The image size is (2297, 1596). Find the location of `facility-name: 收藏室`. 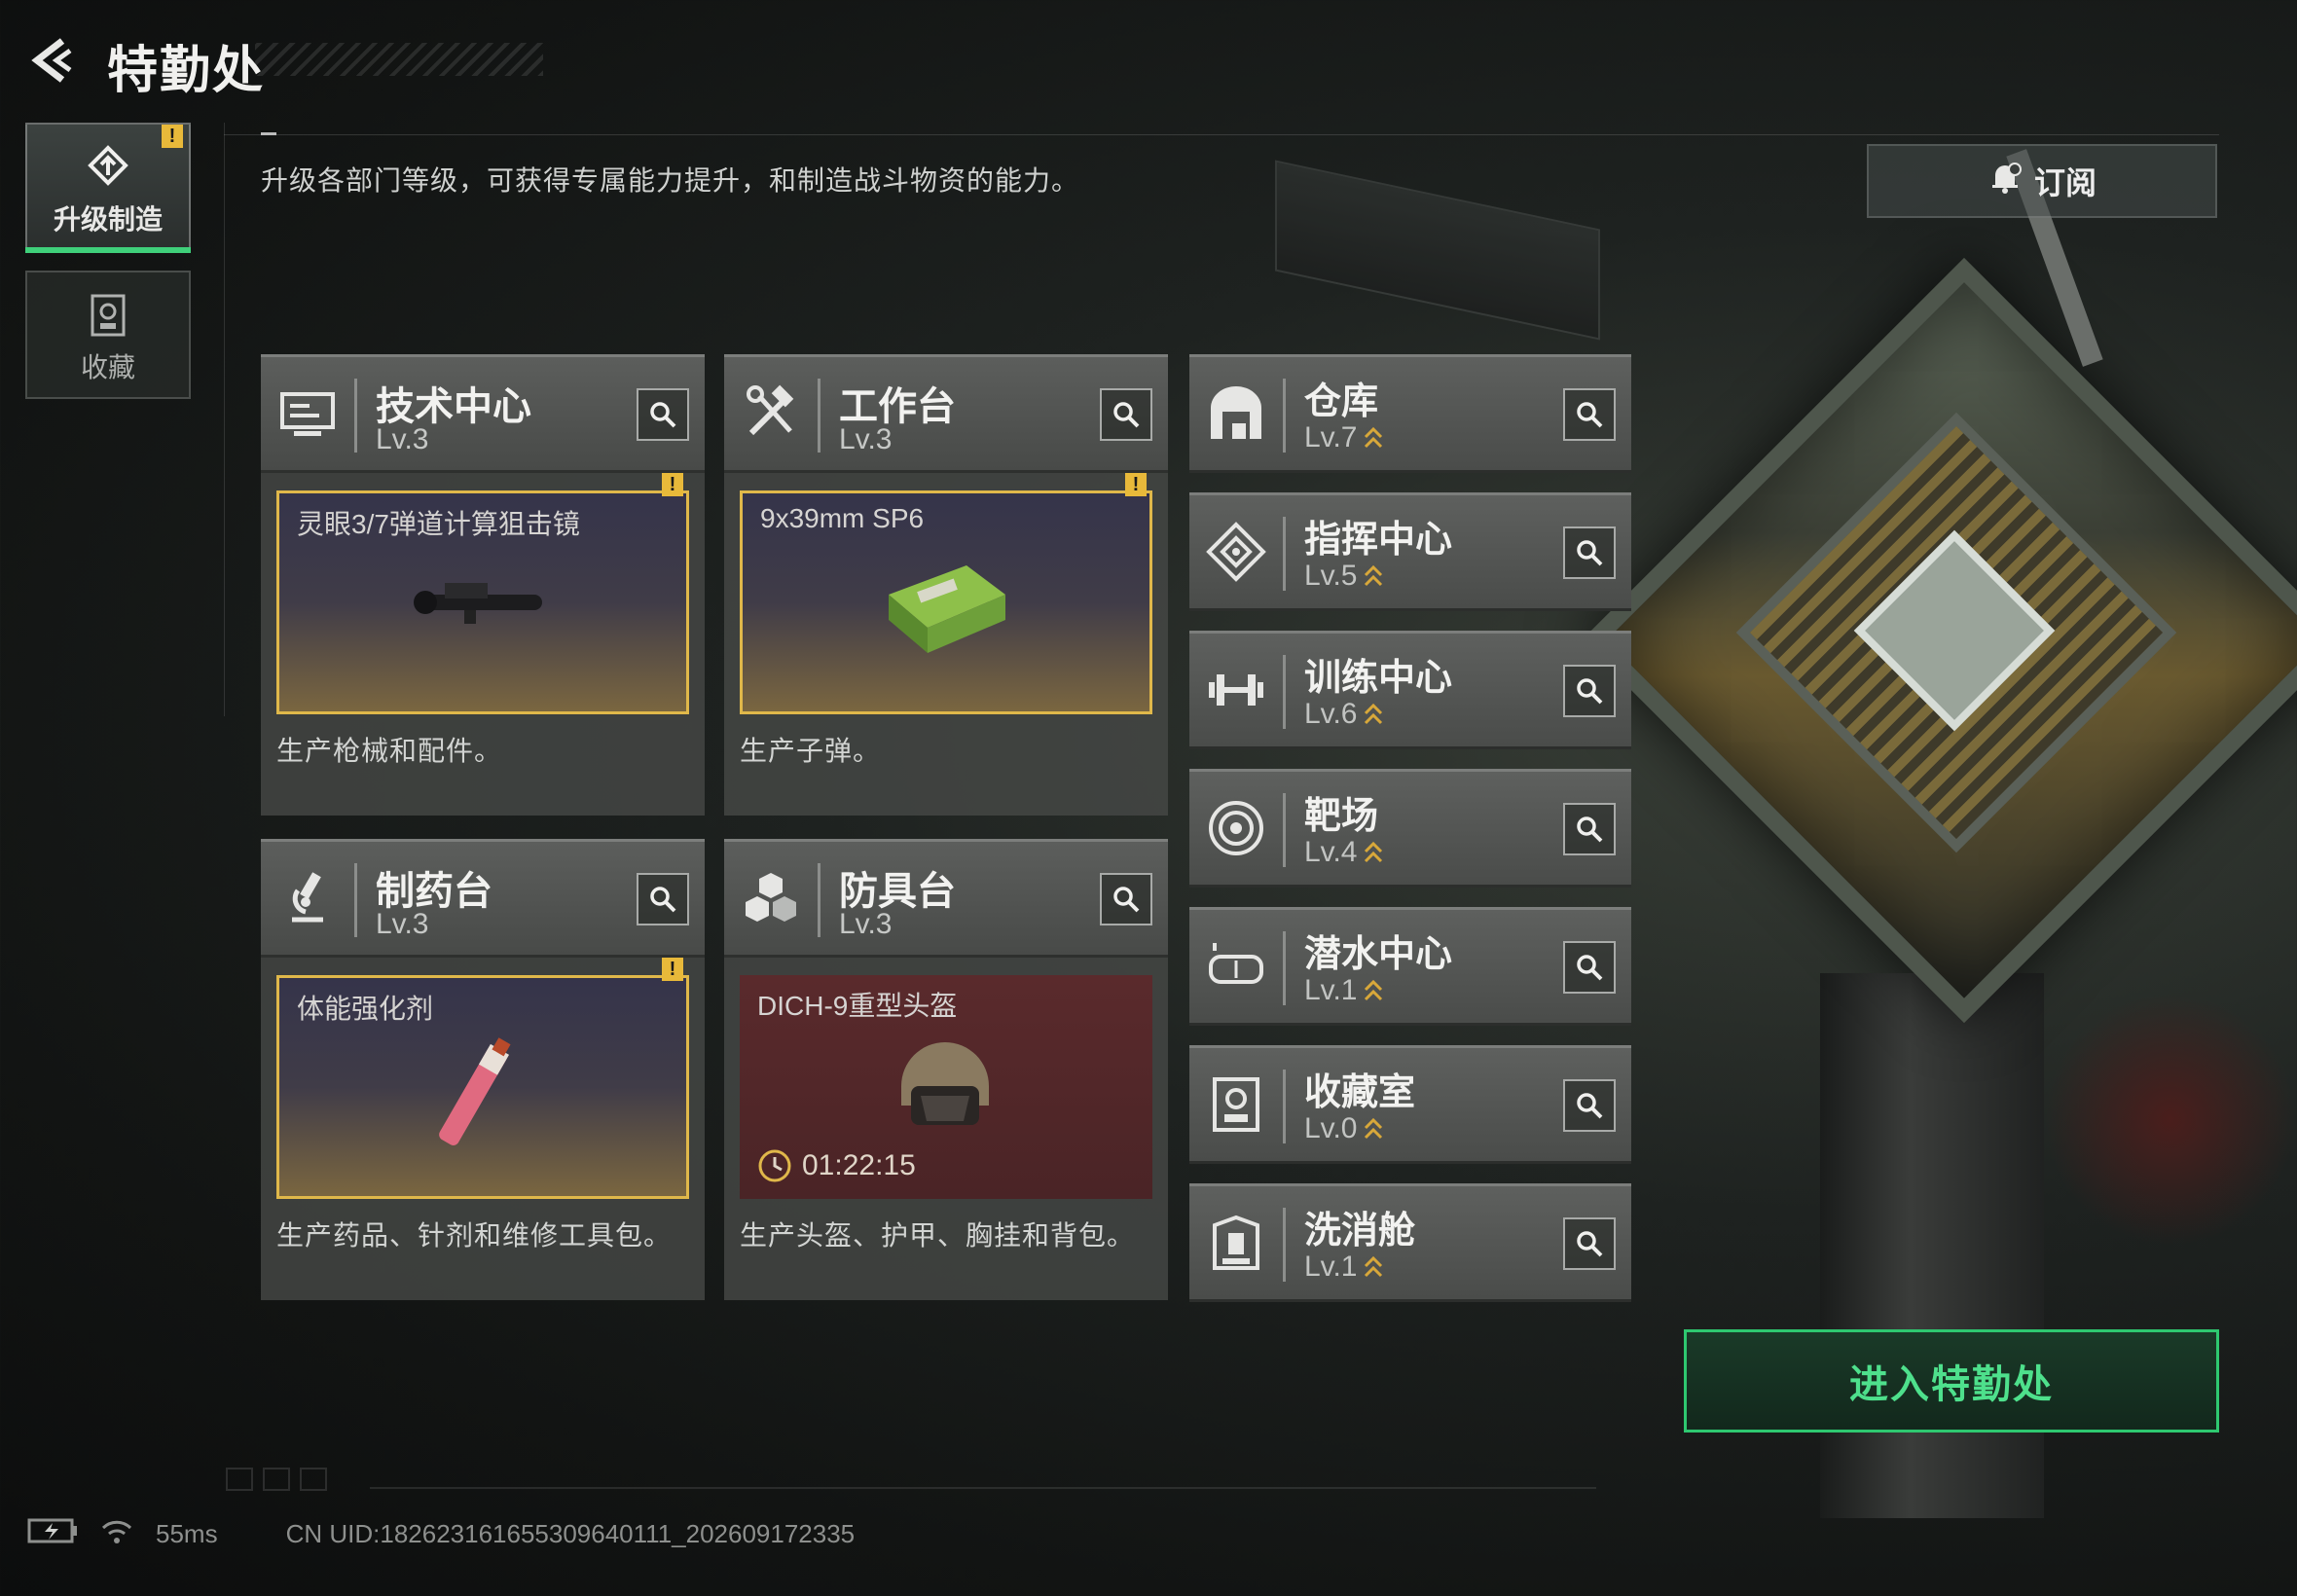

facility-name: 收藏室 is located at coordinates (1360, 1092).